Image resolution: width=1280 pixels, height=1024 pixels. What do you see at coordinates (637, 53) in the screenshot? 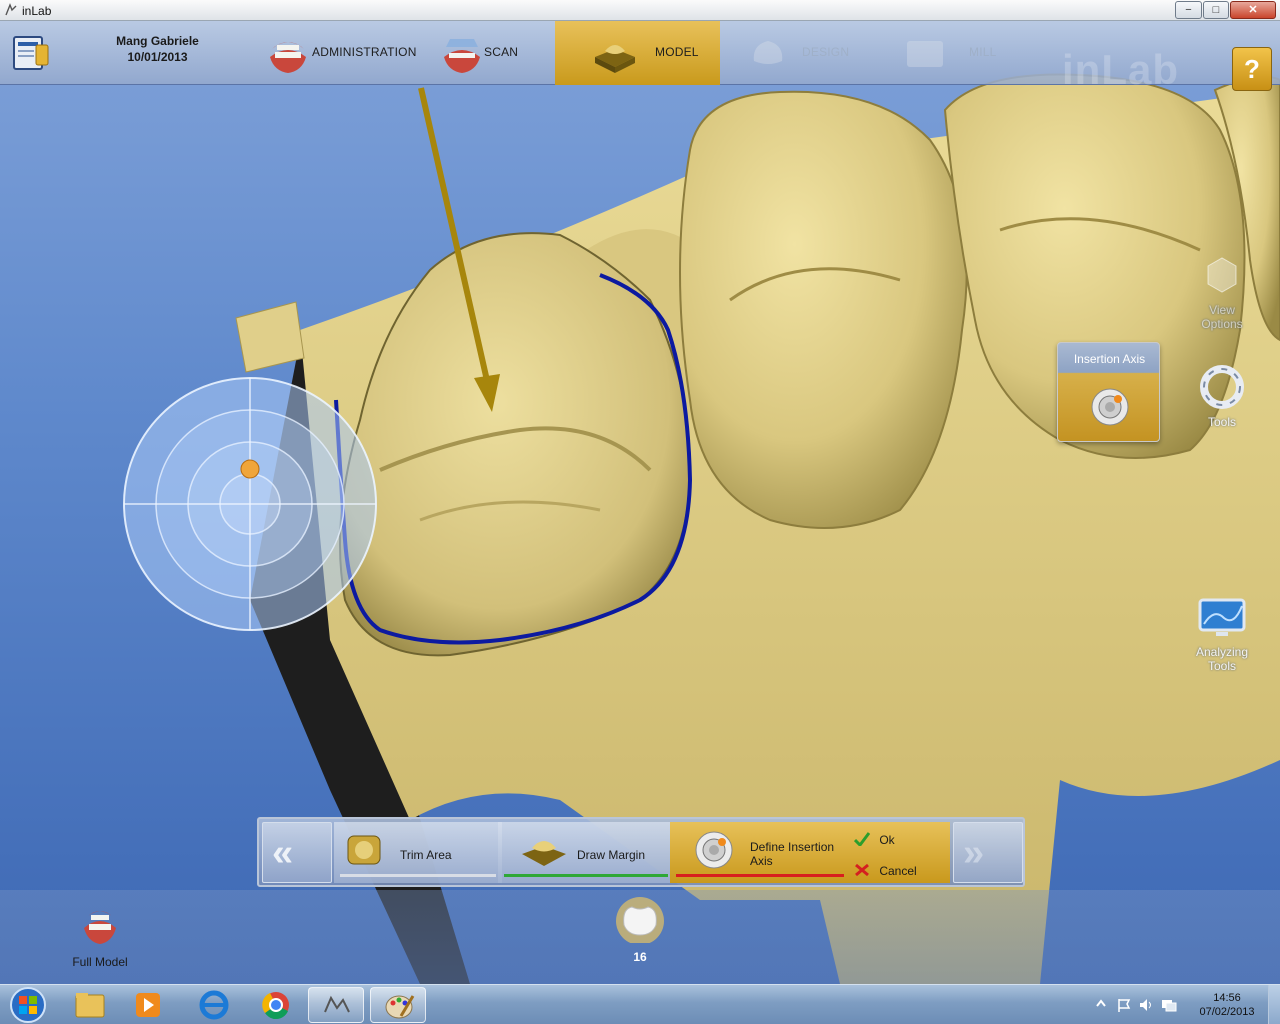
I see `step-model: MODEL` at bounding box center [637, 53].